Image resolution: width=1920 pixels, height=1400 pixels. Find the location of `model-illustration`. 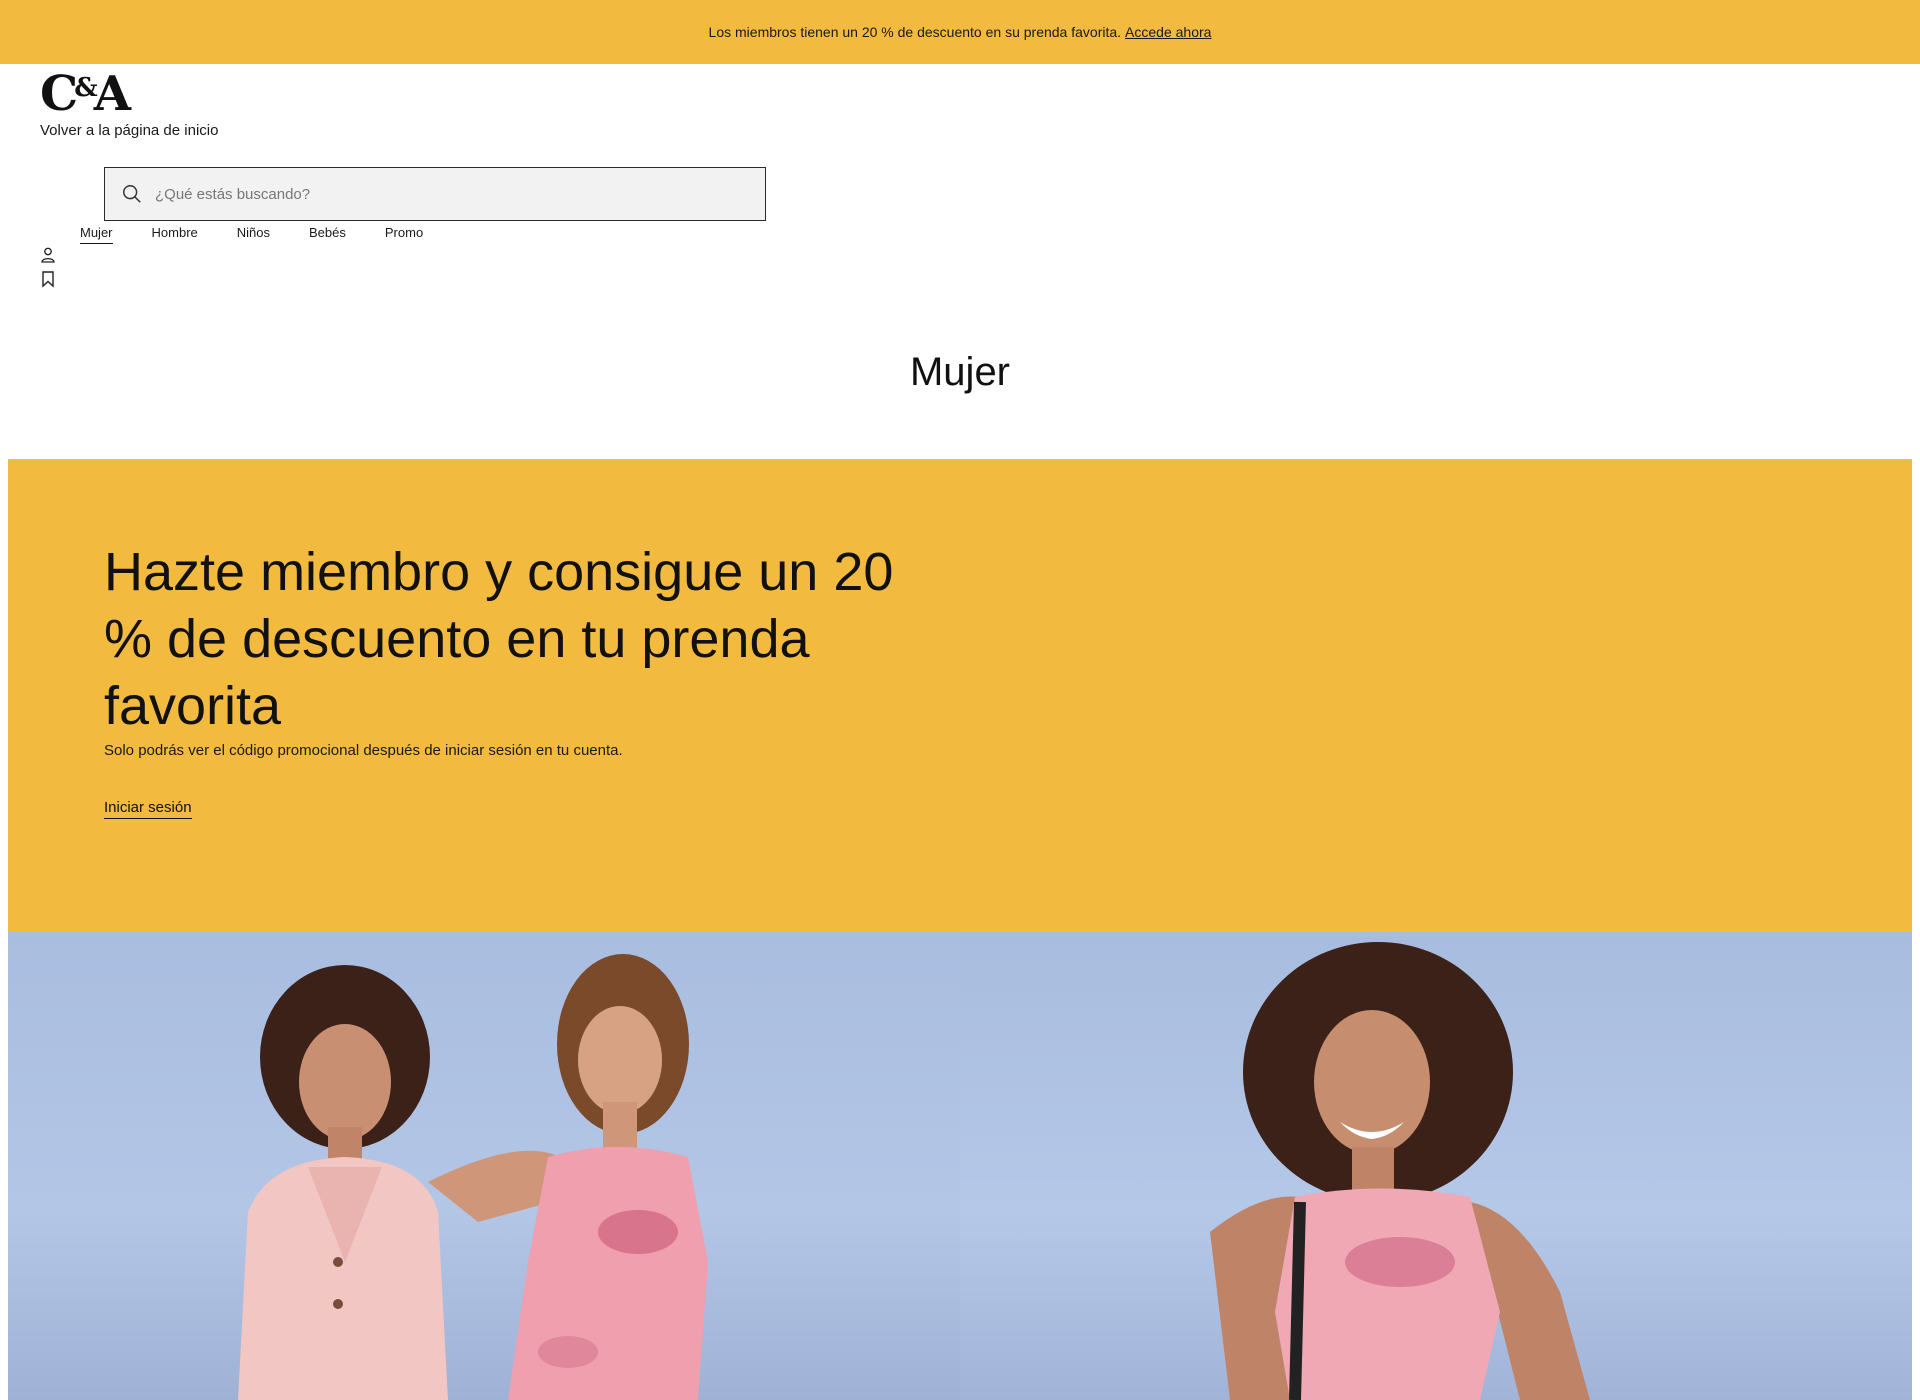

model-illustration is located at coordinates (1400, 1171).